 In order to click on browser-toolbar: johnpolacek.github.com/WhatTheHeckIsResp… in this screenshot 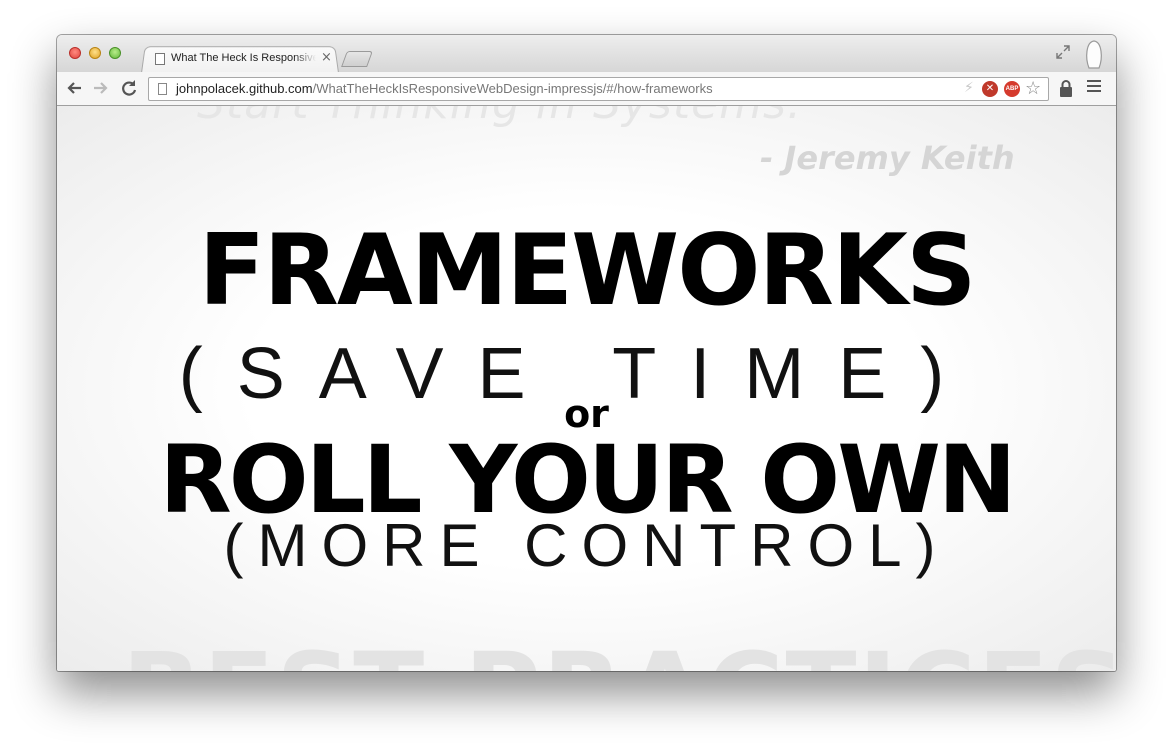, I will do `click(586, 89)`.